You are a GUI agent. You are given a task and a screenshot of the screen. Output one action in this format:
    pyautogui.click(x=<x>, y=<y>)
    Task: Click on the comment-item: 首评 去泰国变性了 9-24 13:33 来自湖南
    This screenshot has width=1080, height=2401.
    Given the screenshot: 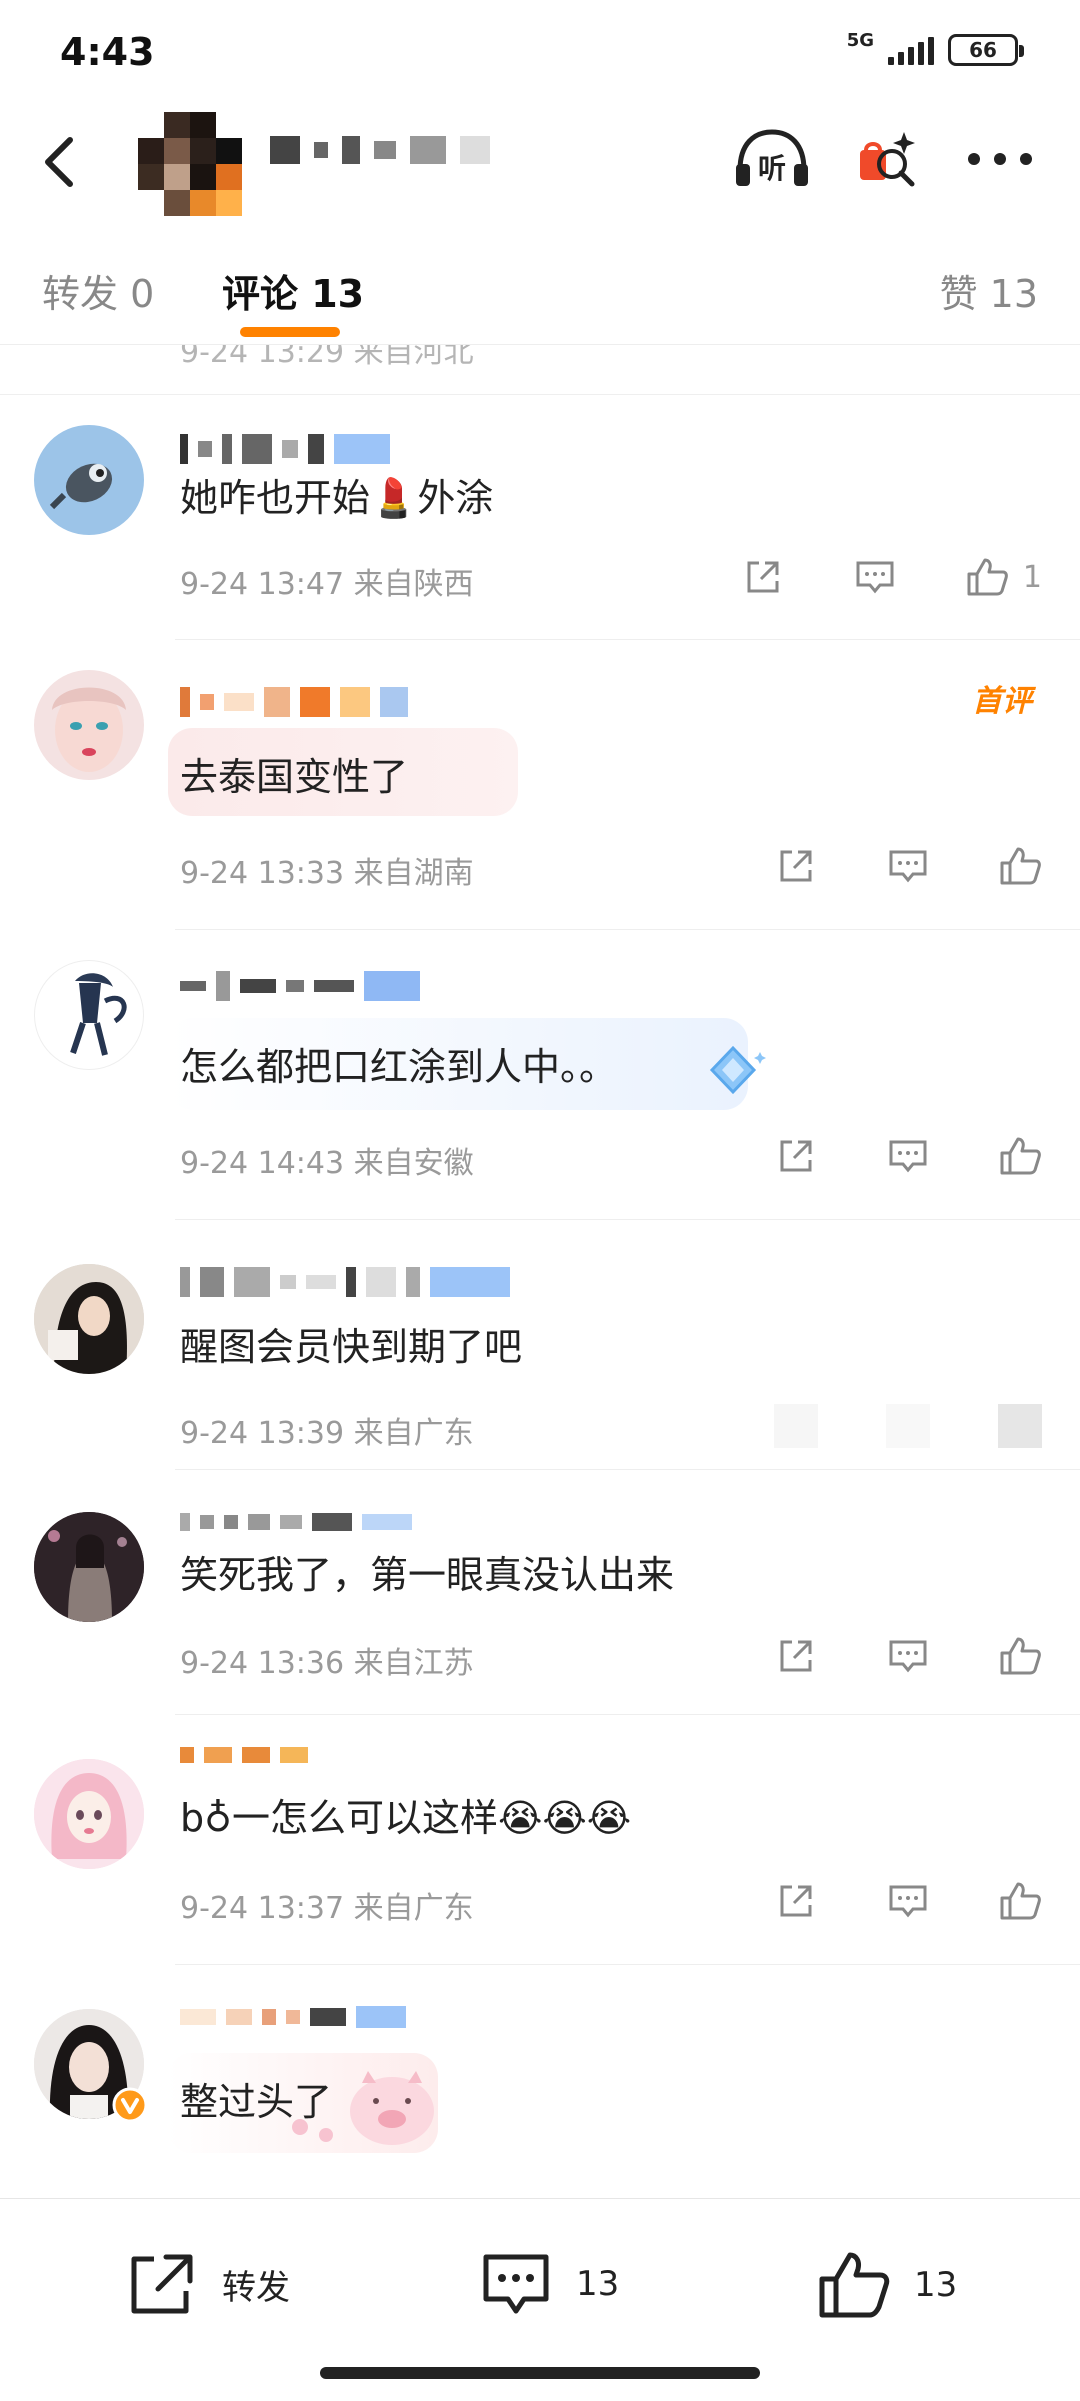 What is the action you would take?
    pyautogui.click(x=540, y=785)
    